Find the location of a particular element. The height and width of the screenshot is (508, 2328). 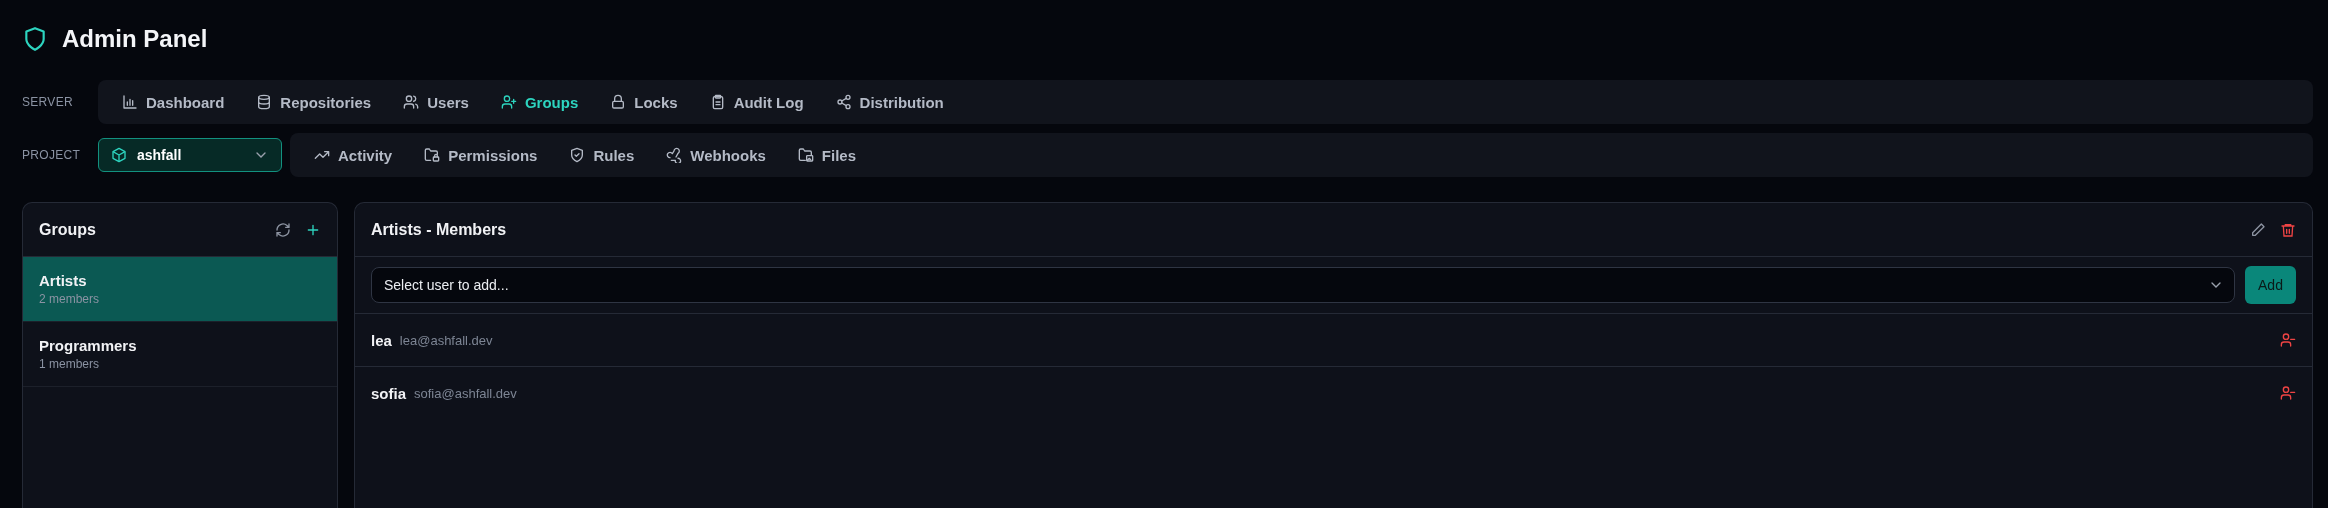

section-label: PROJECT is located at coordinates (52, 155).